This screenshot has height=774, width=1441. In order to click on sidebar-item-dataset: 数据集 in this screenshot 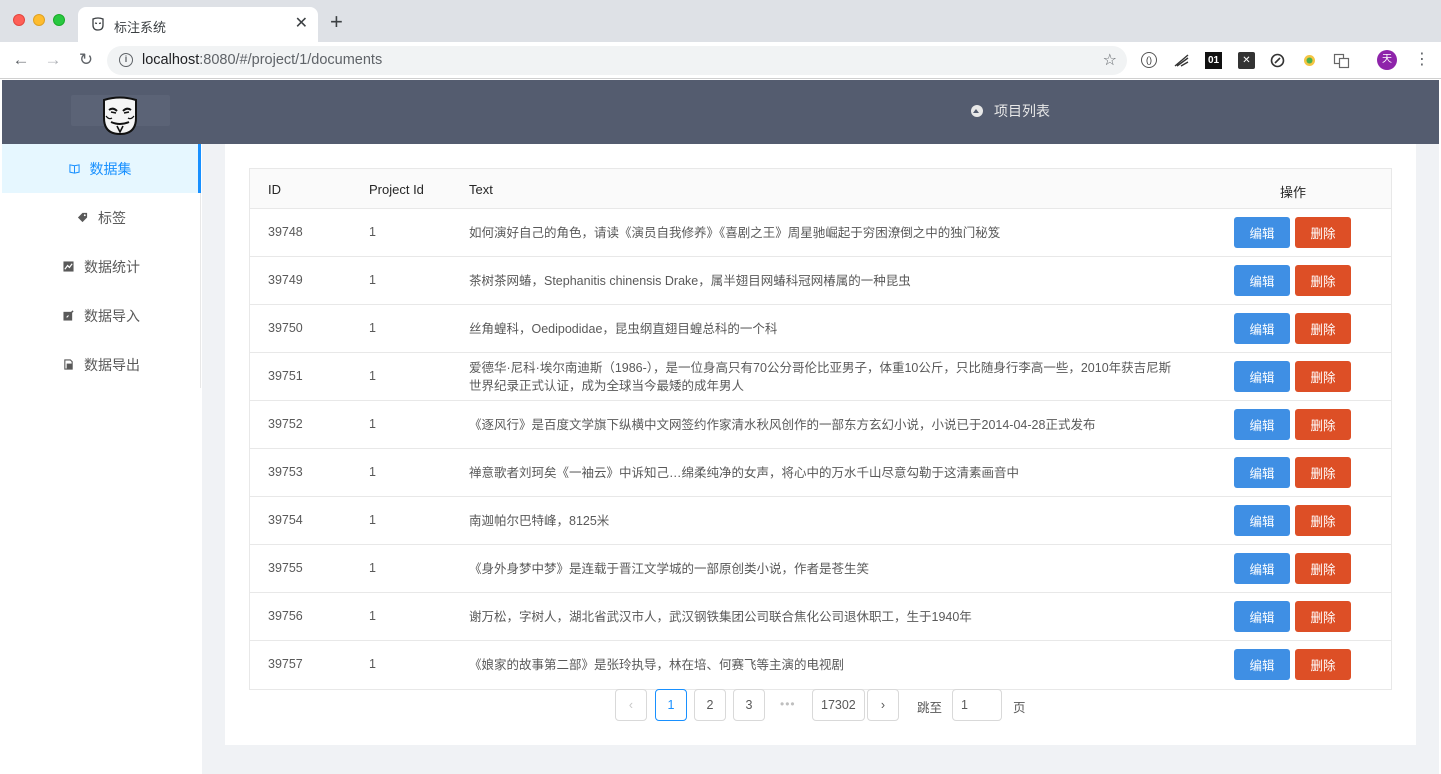, I will do `click(101, 168)`.